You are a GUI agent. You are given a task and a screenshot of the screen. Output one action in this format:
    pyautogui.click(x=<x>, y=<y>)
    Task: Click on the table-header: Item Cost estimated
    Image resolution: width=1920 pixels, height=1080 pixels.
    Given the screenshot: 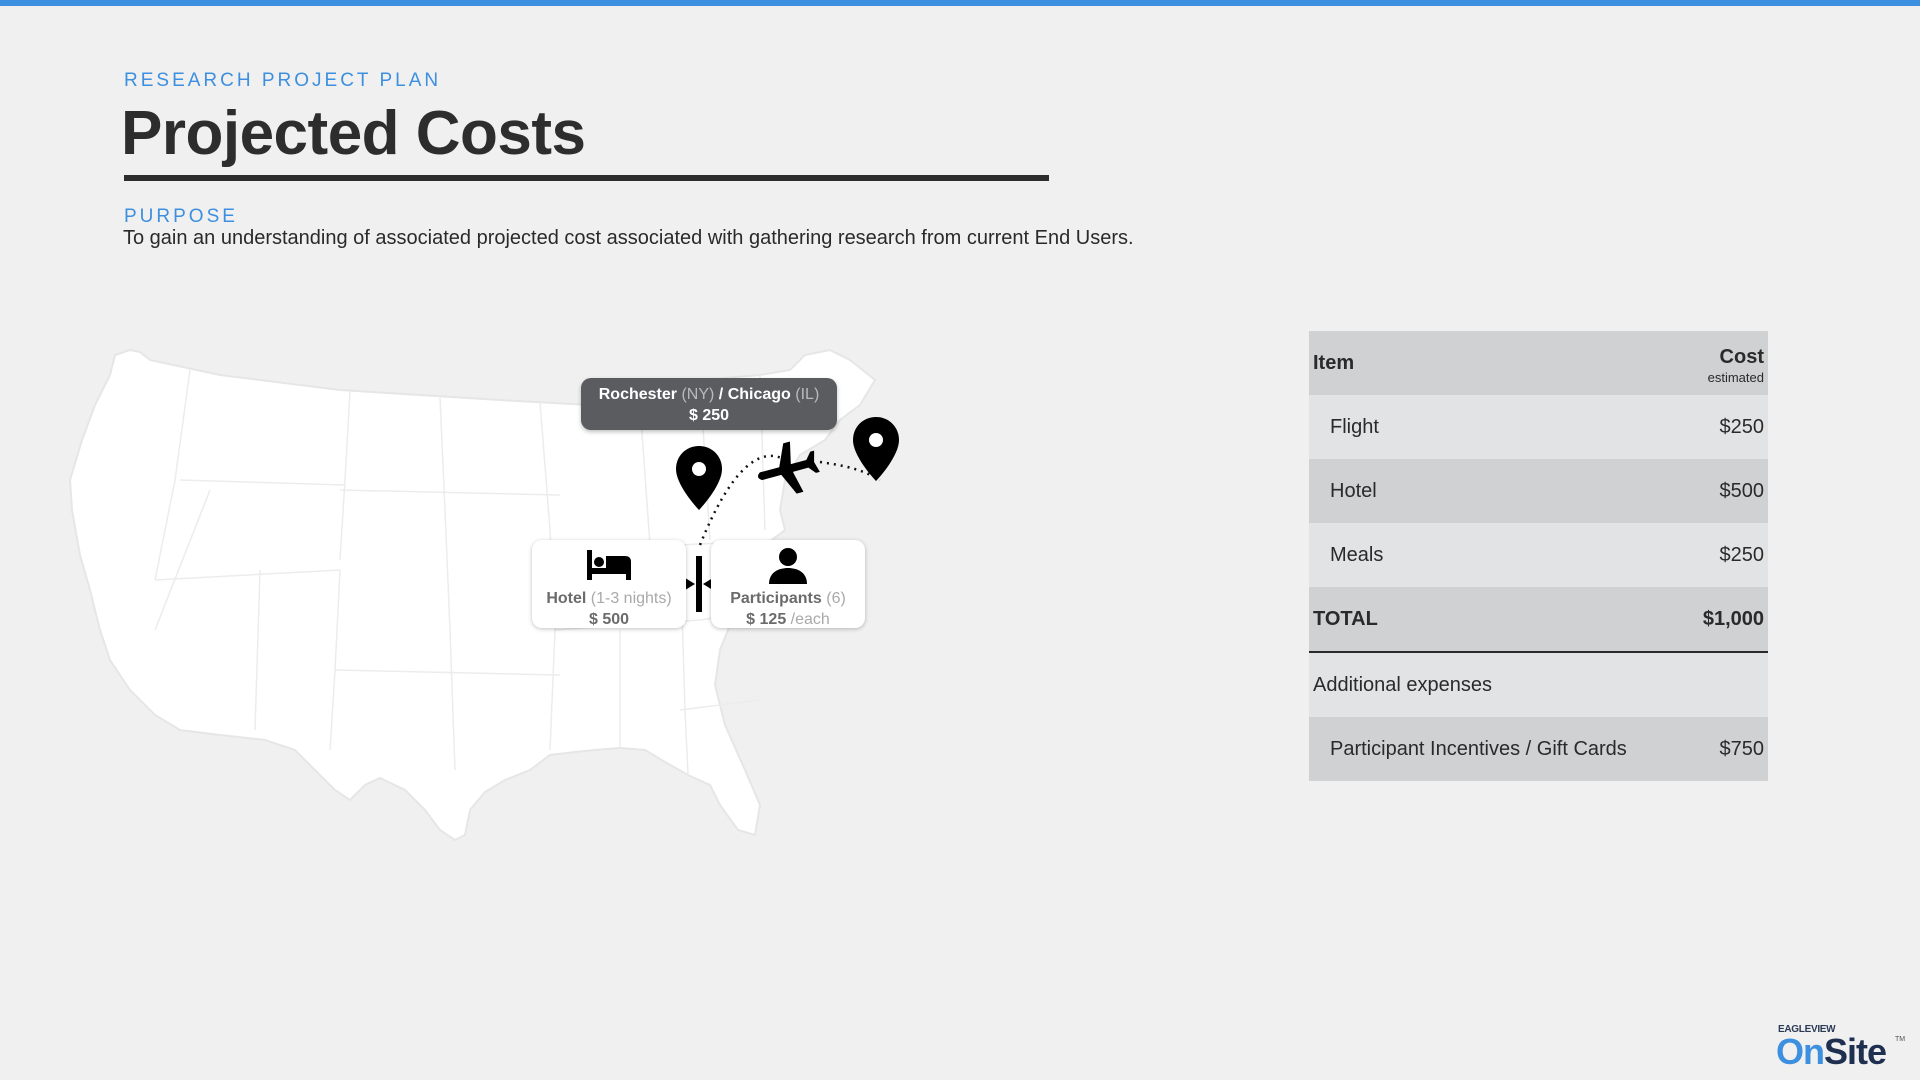 What is the action you would take?
    pyautogui.click(x=1538, y=363)
    